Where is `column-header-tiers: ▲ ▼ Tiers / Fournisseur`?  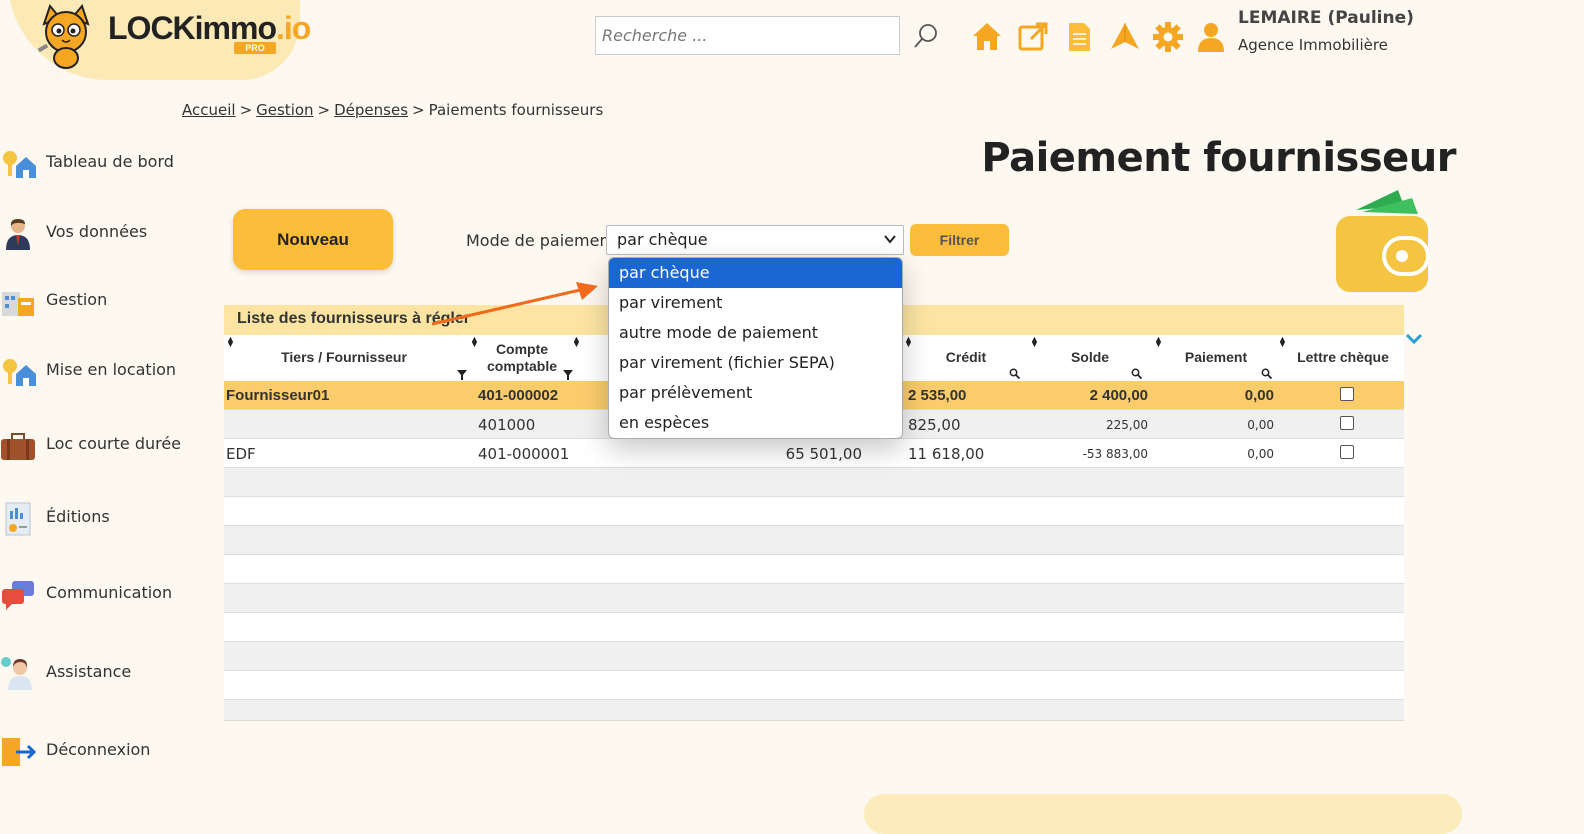 column-header-tiers: ▲ ▼ Tiers / Fournisseur is located at coordinates (345, 358).